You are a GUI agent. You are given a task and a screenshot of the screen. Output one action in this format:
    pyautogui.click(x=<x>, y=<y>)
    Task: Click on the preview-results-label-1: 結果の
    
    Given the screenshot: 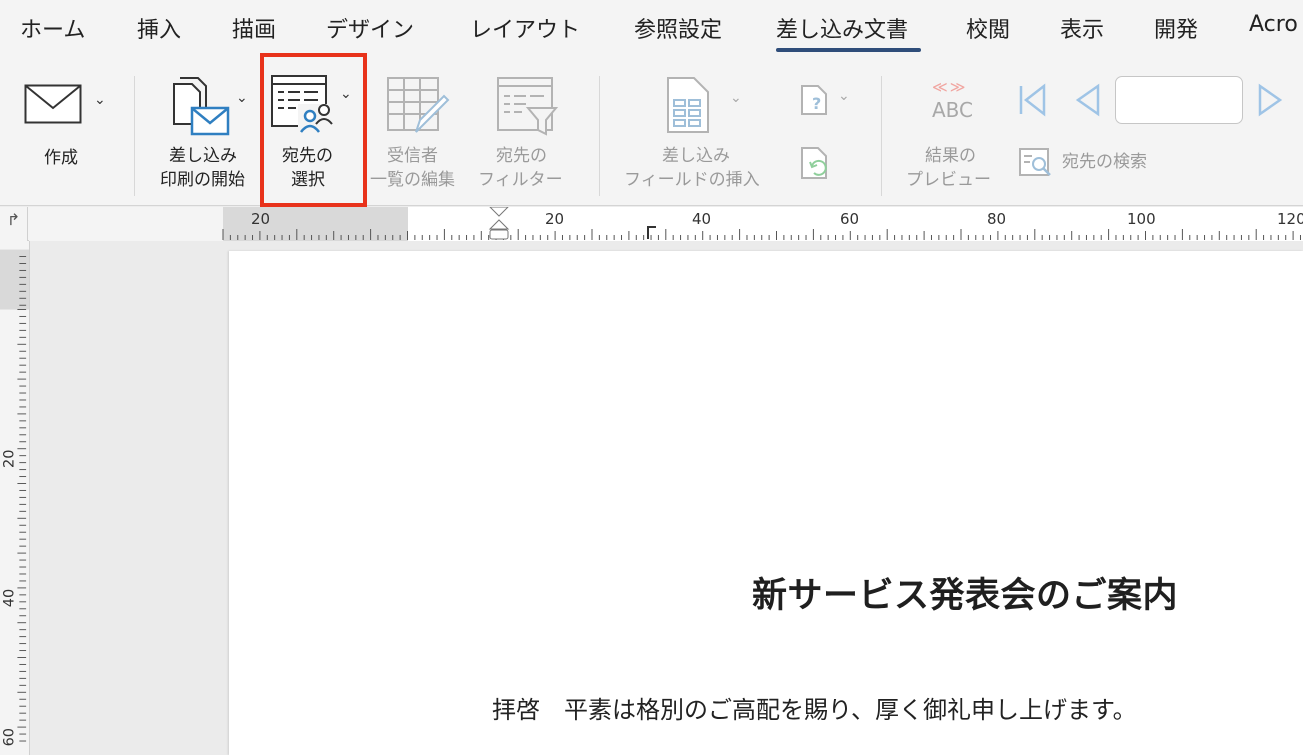 What is the action you would take?
    pyautogui.click(x=950, y=156)
    